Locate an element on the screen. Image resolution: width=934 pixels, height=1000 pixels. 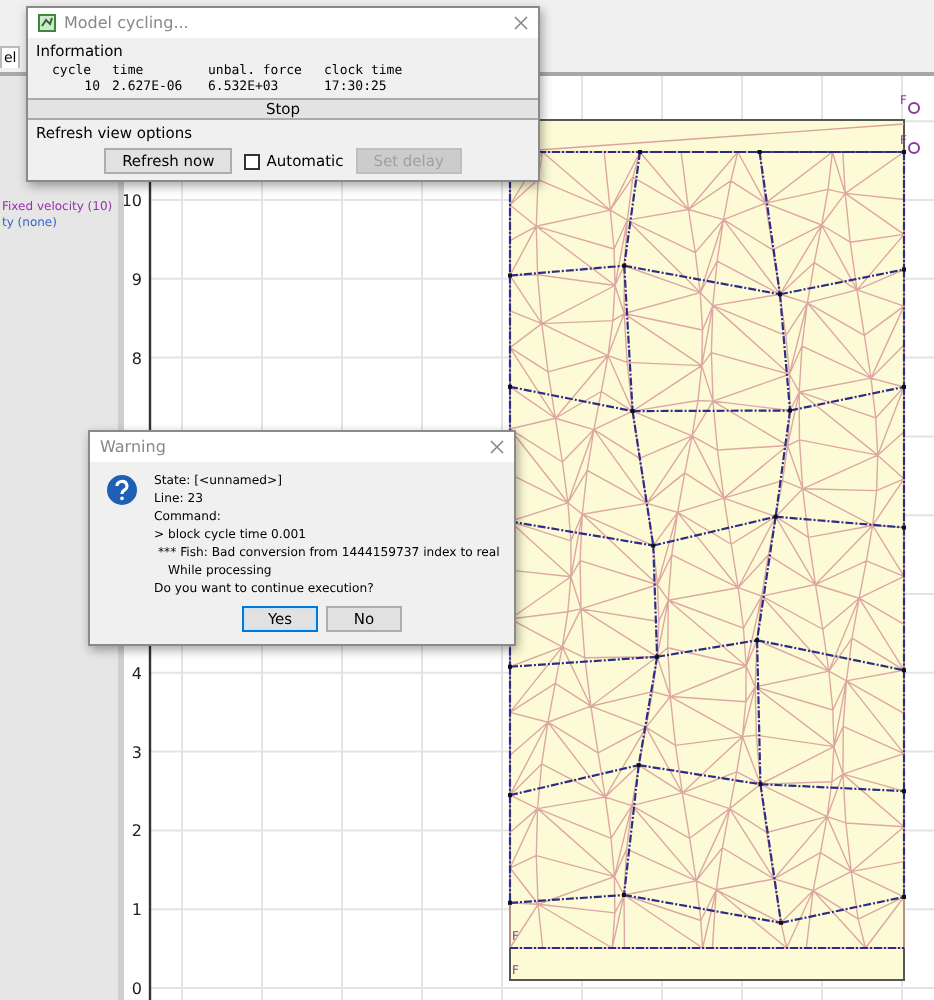
axis-tick-label: 4 is located at coordinates (136, 673).